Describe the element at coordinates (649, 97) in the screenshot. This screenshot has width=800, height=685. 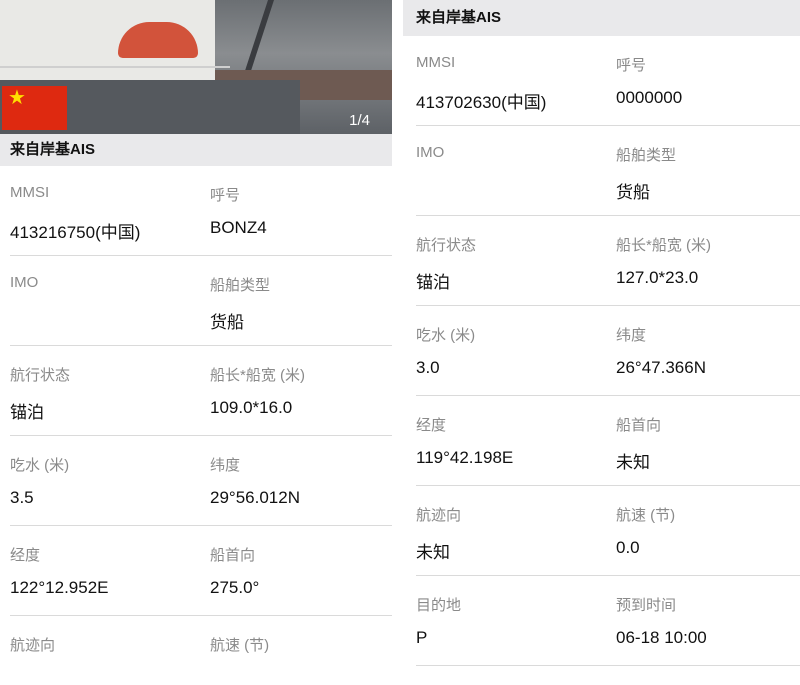
I see `field-value: 0000000` at that location.